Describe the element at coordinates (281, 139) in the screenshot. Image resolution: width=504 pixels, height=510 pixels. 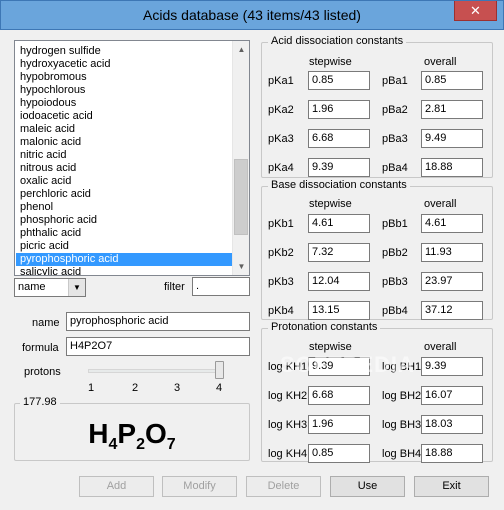
I see `acid-stepwise-label: pKa3` at that location.